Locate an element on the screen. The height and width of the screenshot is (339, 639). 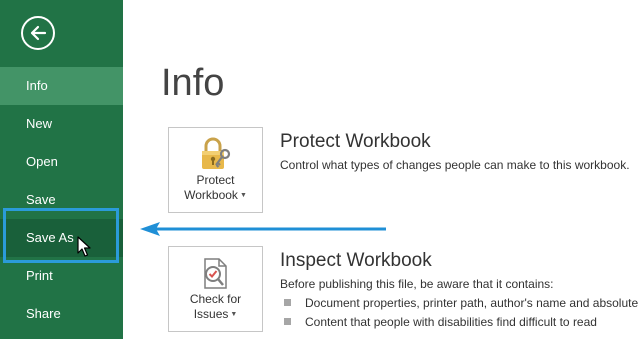
sidebar-item-new: New is located at coordinates (61, 124).